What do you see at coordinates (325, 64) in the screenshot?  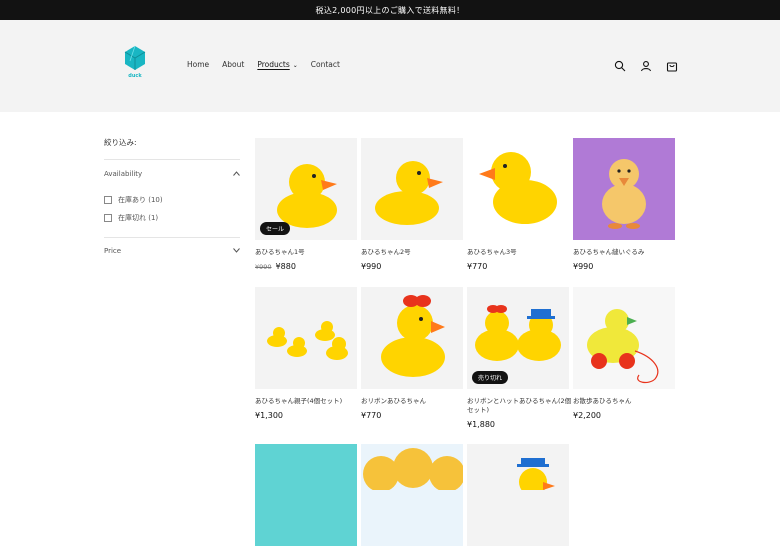 I see `nav-contact: Contact` at bounding box center [325, 64].